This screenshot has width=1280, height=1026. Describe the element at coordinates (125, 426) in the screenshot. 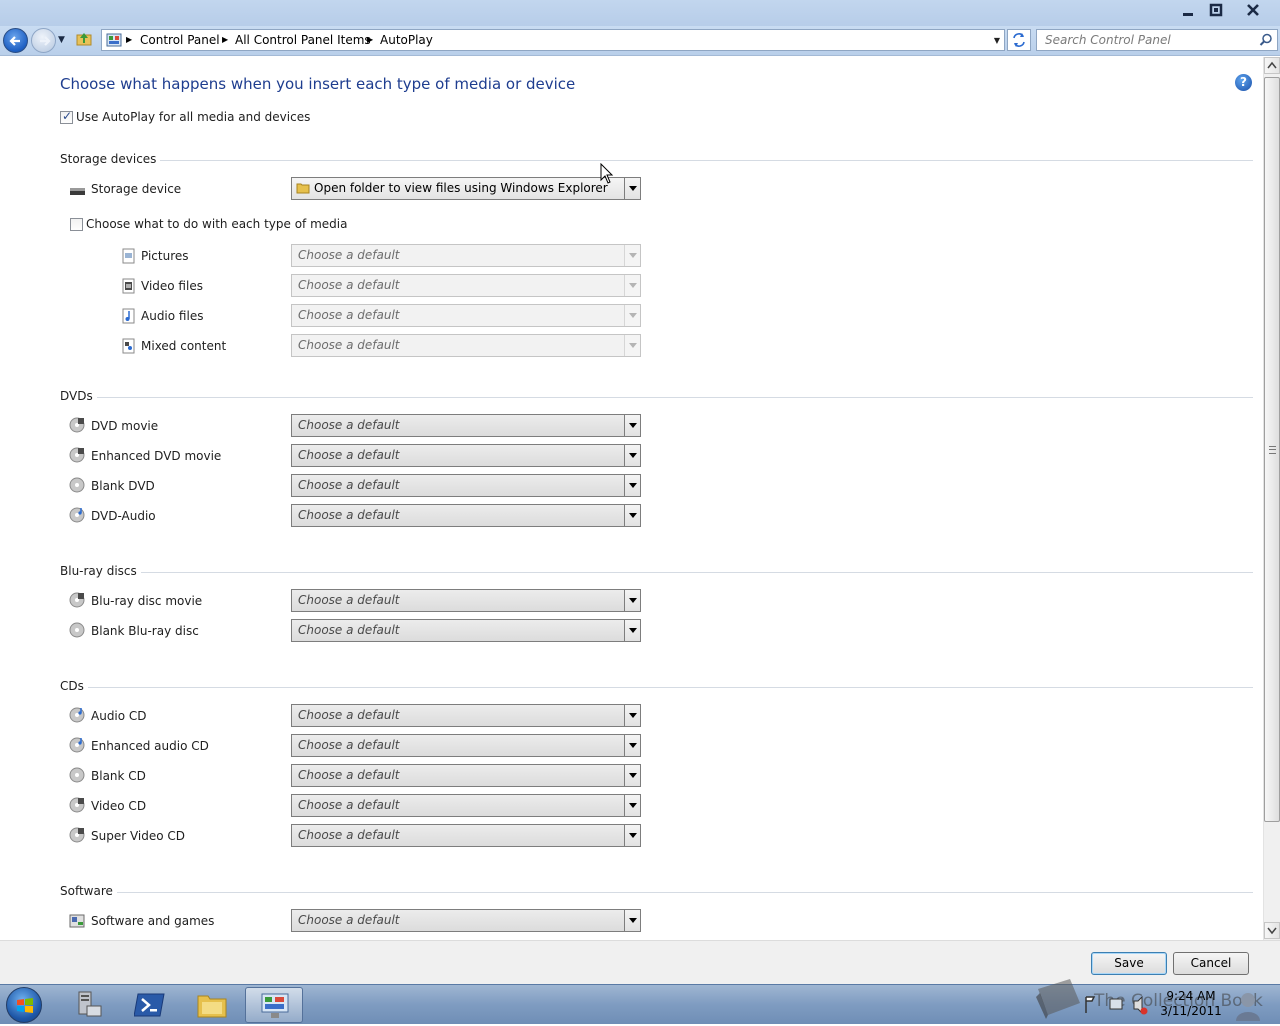

I see `dvd-movie-label: DVD movie` at that location.